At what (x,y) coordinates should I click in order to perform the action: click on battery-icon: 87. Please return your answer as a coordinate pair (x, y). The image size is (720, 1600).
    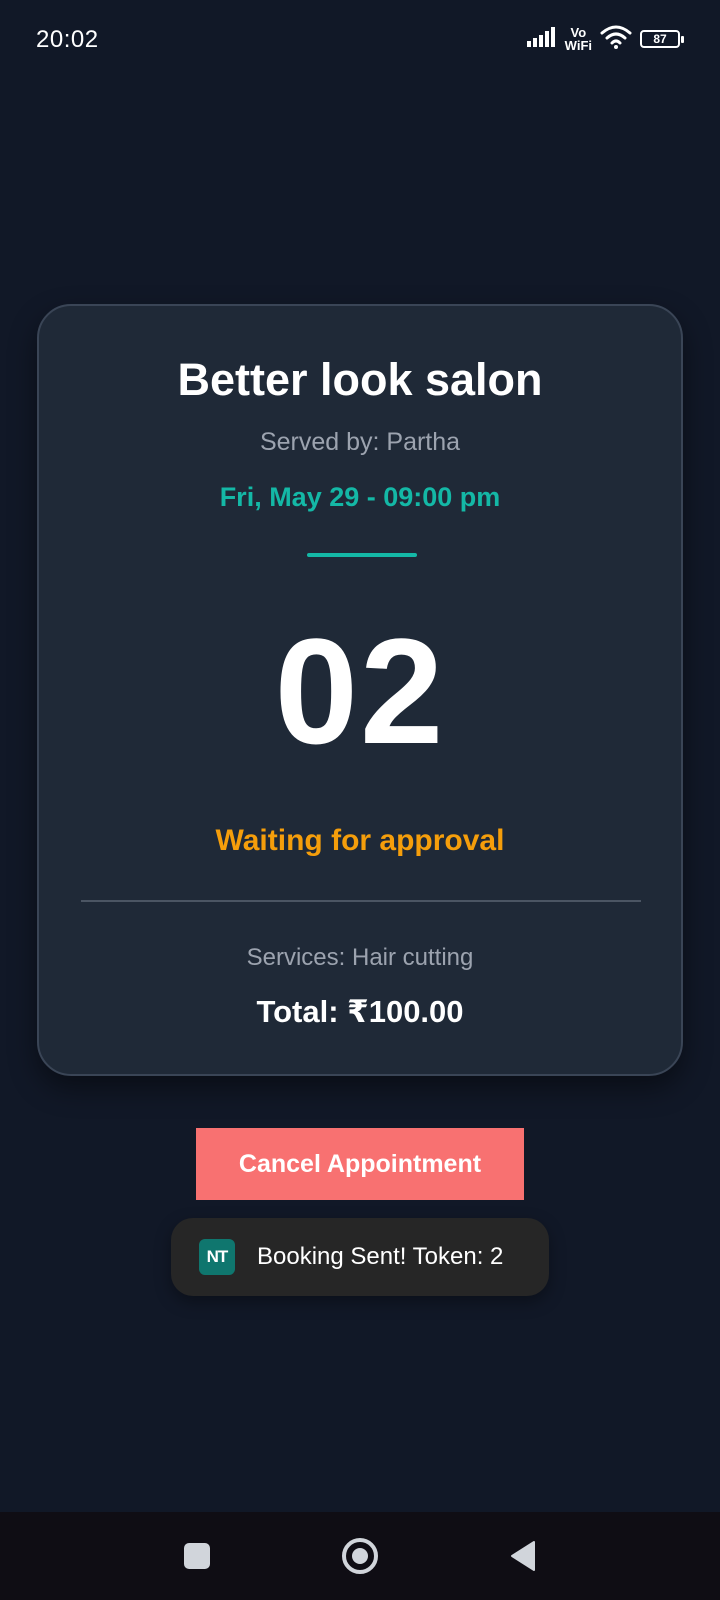
    Looking at the image, I should click on (662, 39).